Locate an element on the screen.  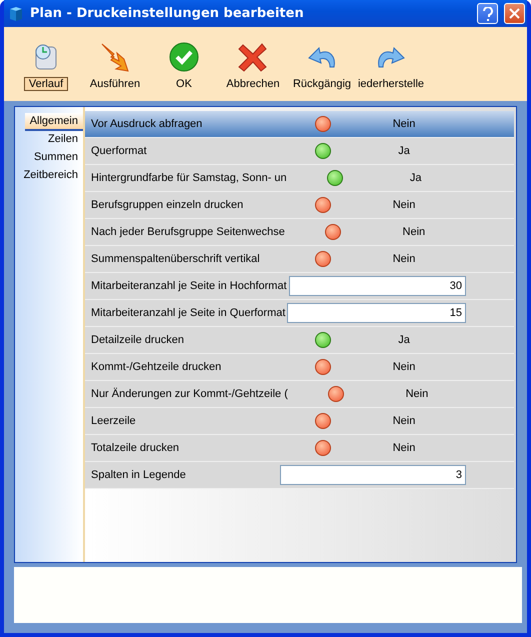
property-label: Nur Änderungen zur Kommt-/Gehtzeile ( is located at coordinates (189, 394).